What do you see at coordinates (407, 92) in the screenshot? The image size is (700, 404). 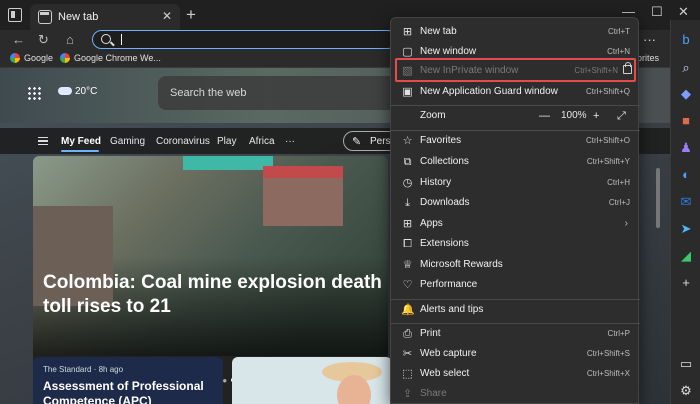 I see `application-guard-icon: ▣` at bounding box center [407, 92].